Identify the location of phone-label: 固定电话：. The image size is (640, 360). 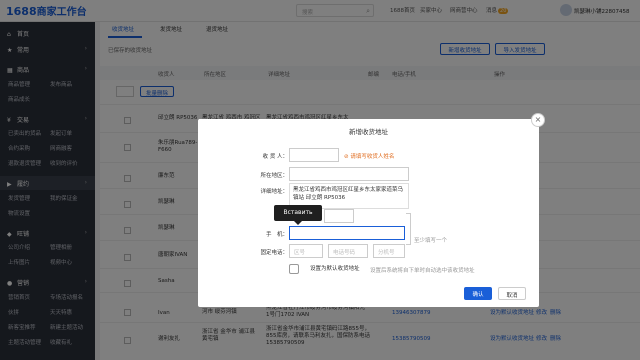
(274, 253).